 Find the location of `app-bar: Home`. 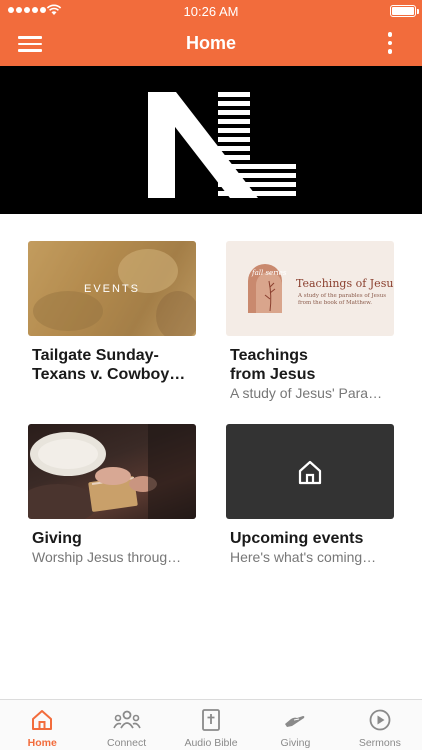

app-bar: Home is located at coordinates (211, 44).